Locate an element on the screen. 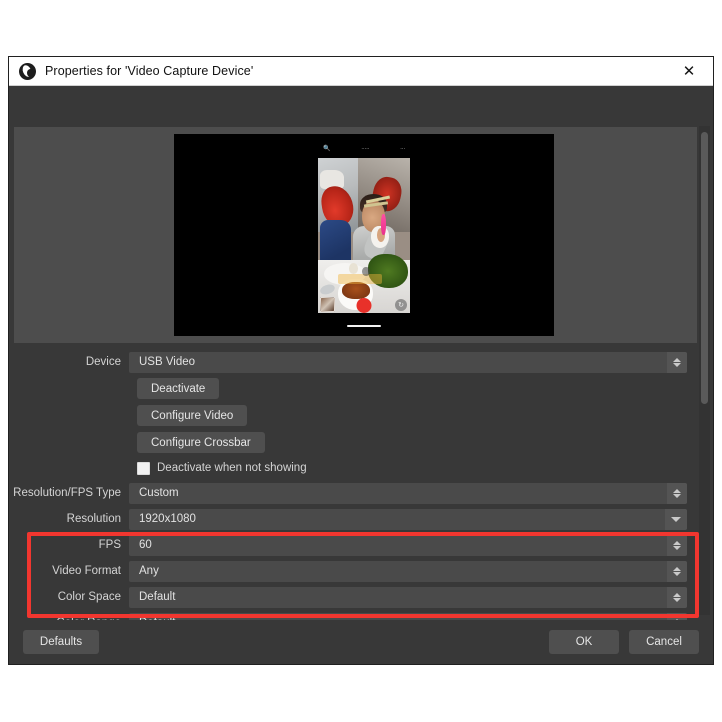  resolution-label: Resolution is located at coordinates (93, 519).